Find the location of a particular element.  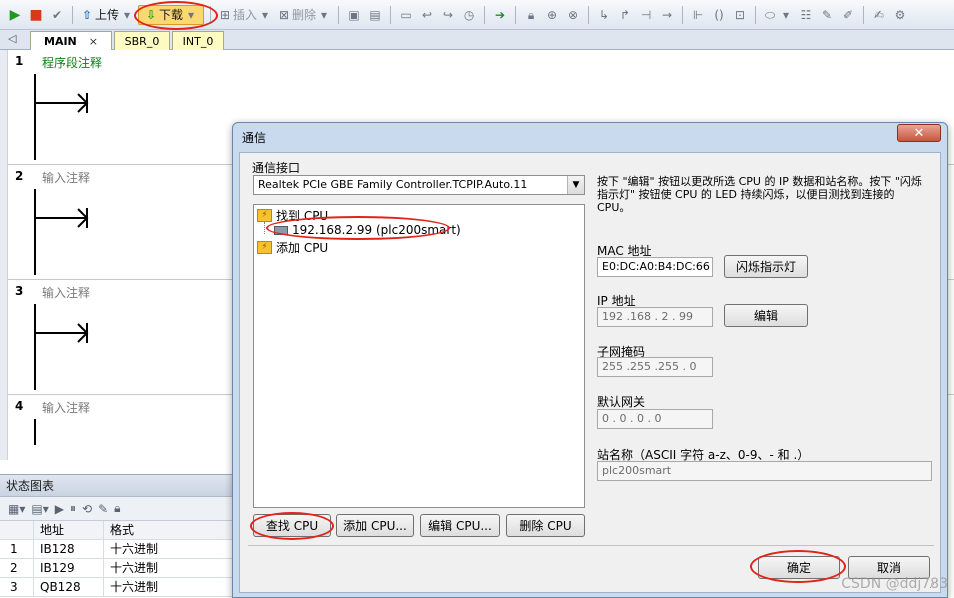

line-left-button: ⊣ is located at coordinates (646, 15).